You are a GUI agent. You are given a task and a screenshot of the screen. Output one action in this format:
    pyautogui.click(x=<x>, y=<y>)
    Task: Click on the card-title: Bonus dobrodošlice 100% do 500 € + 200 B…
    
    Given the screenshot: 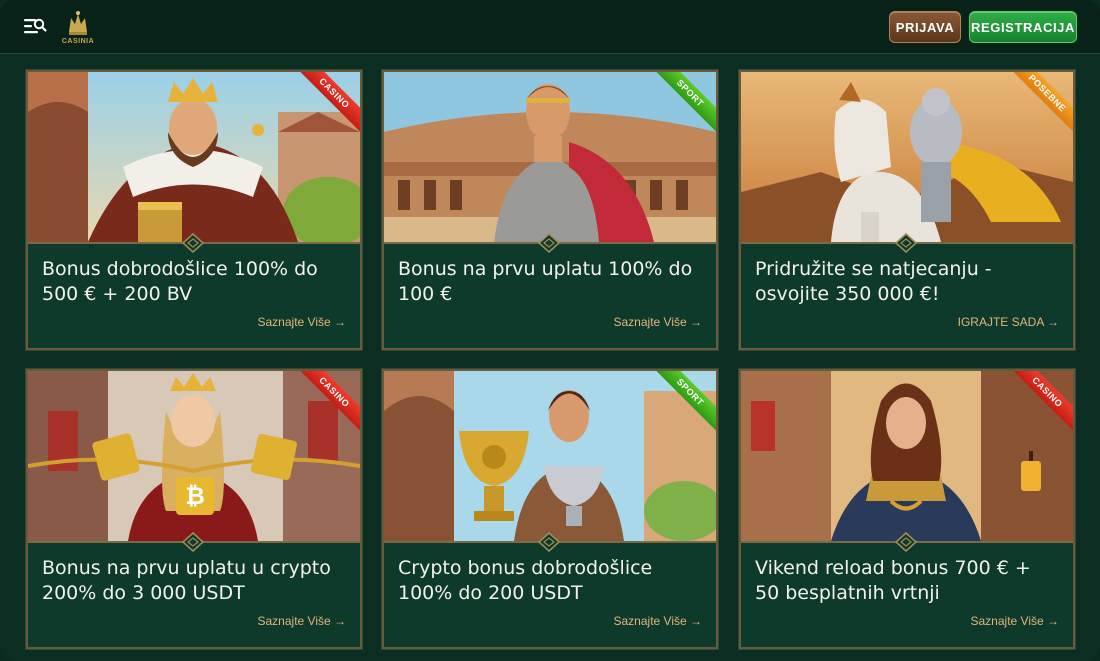 What is the action you would take?
    pyautogui.click(x=180, y=281)
    